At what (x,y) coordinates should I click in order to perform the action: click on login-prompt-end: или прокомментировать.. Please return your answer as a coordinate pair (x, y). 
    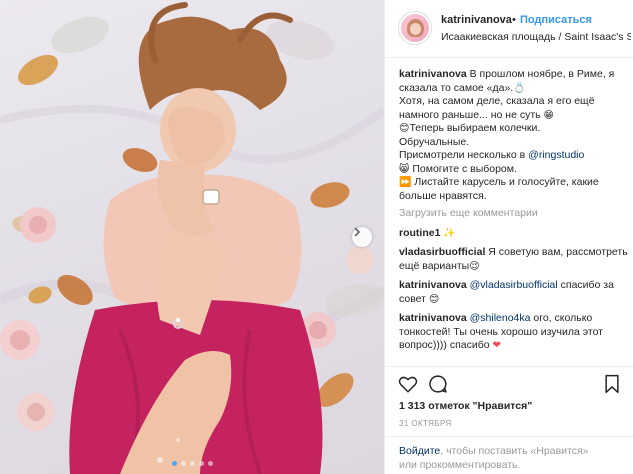
    Looking at the image, I should click on (460, 464).